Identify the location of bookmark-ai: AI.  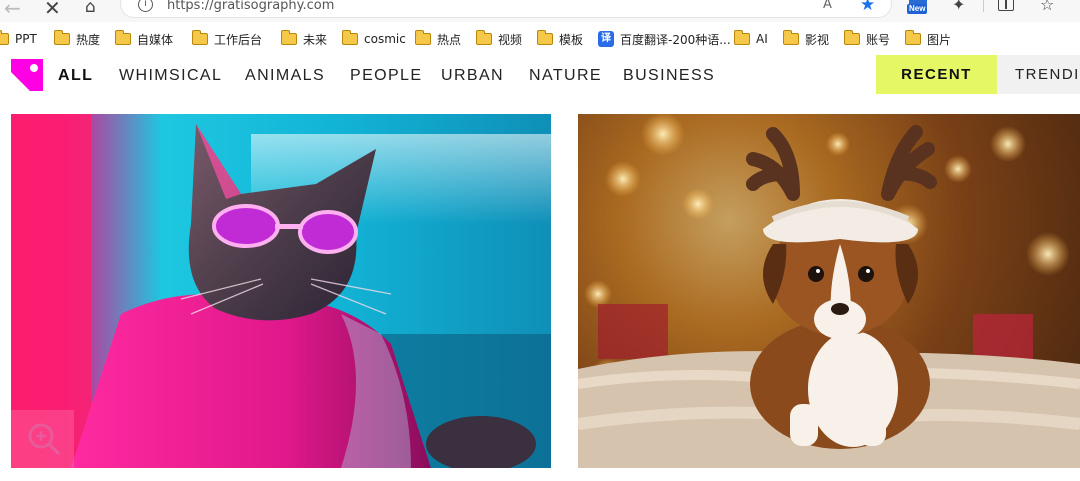
(758, 39).